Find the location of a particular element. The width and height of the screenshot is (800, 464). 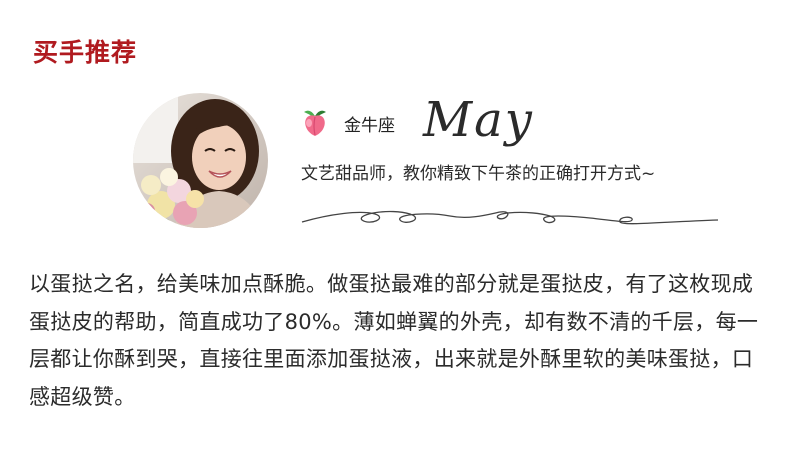

zodiac-label: 金牛座 is located at coordinates (369, 126).